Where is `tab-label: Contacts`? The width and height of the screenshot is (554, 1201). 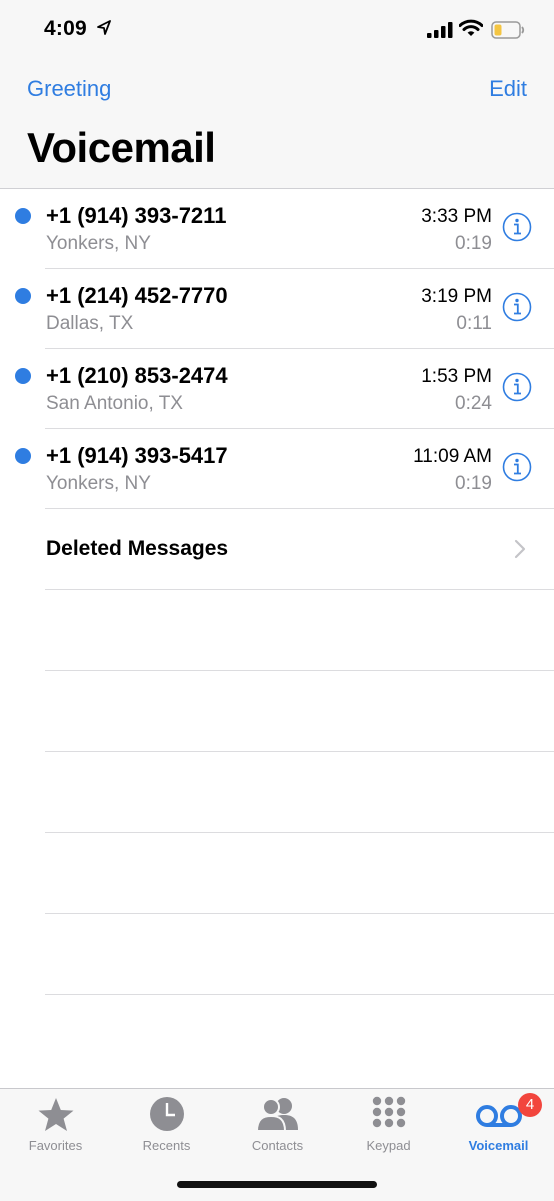 tab-label: Contacts is located at coordinates (277, 1145).